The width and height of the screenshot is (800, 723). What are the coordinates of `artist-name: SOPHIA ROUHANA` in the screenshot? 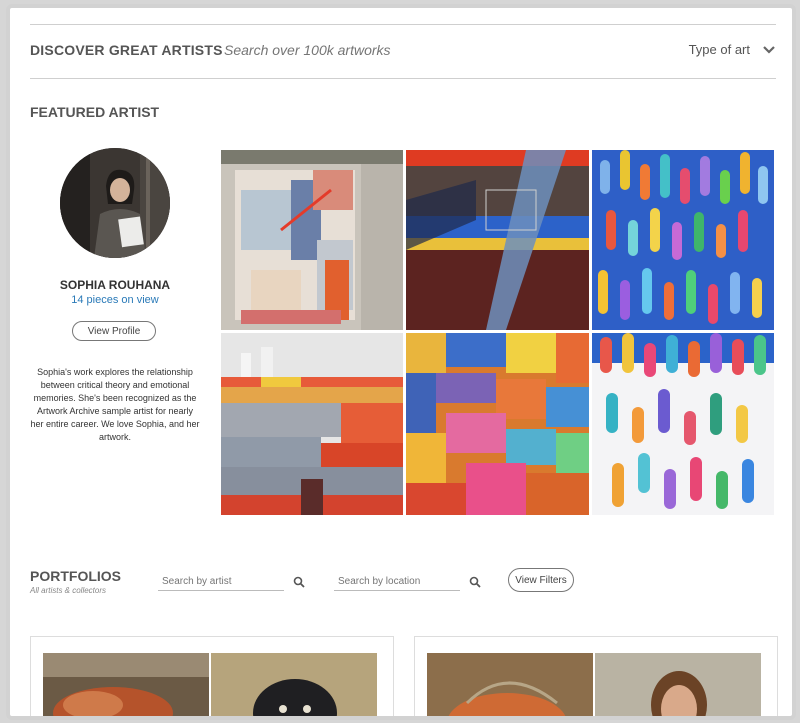 It's located at (115, 285).